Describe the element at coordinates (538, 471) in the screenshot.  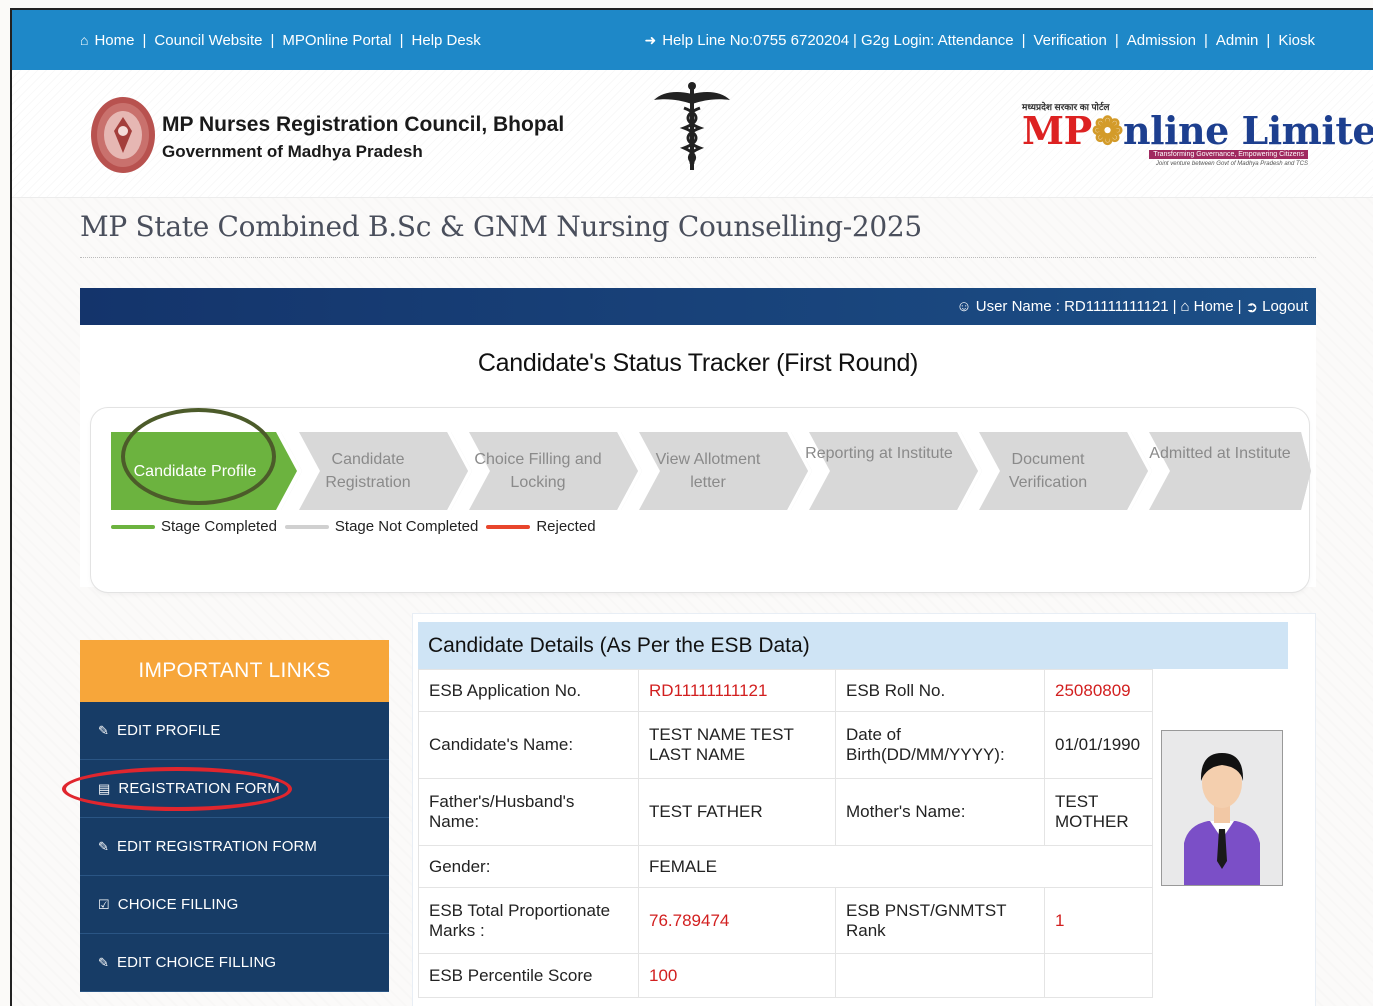
I see `stage-choice-filling-locking: Choice Filling and Locking` at that location.